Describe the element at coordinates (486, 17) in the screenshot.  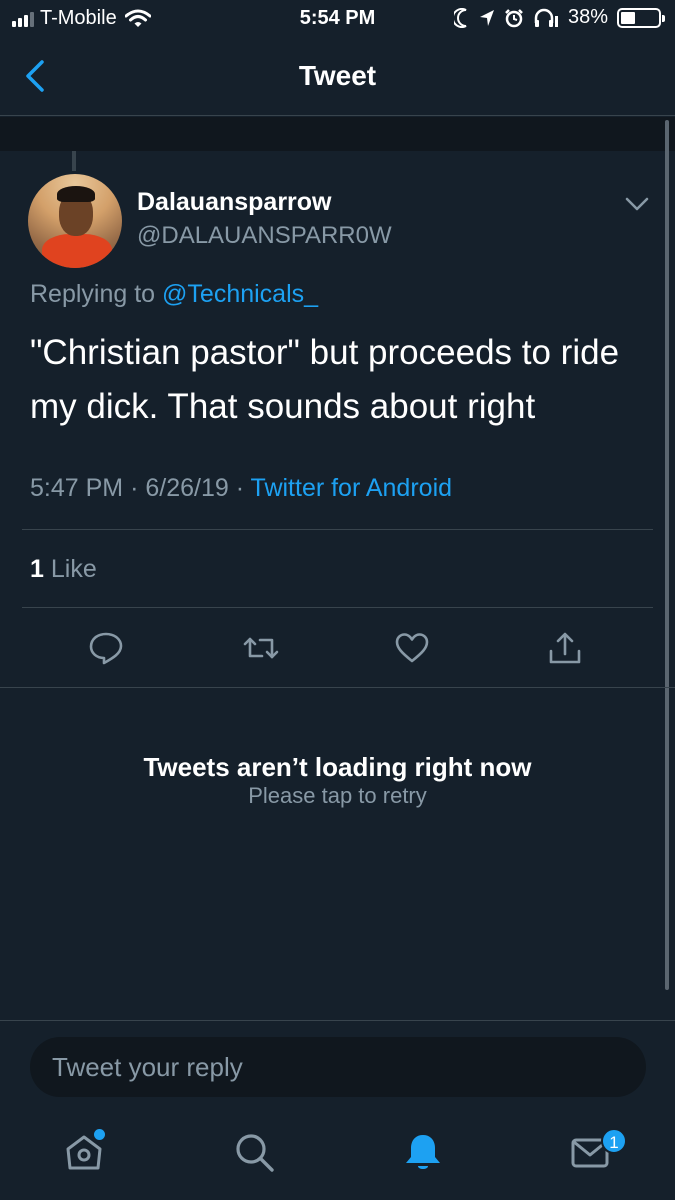
I see `location-arrow-icon` at that location.